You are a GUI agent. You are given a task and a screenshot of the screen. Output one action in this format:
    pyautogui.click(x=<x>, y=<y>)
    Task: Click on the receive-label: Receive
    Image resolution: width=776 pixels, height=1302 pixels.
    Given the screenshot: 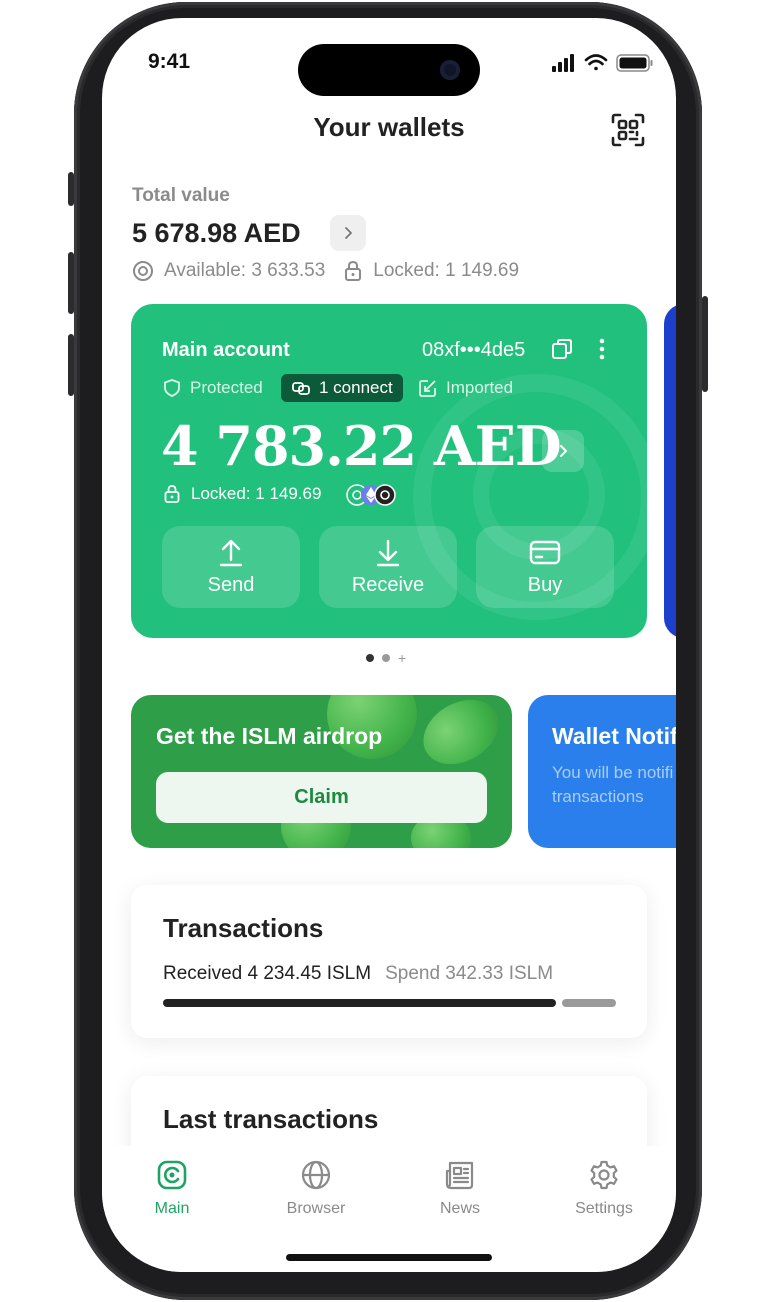 What is the action you would take?
    pyautogui.click(x=388, y=585)
    